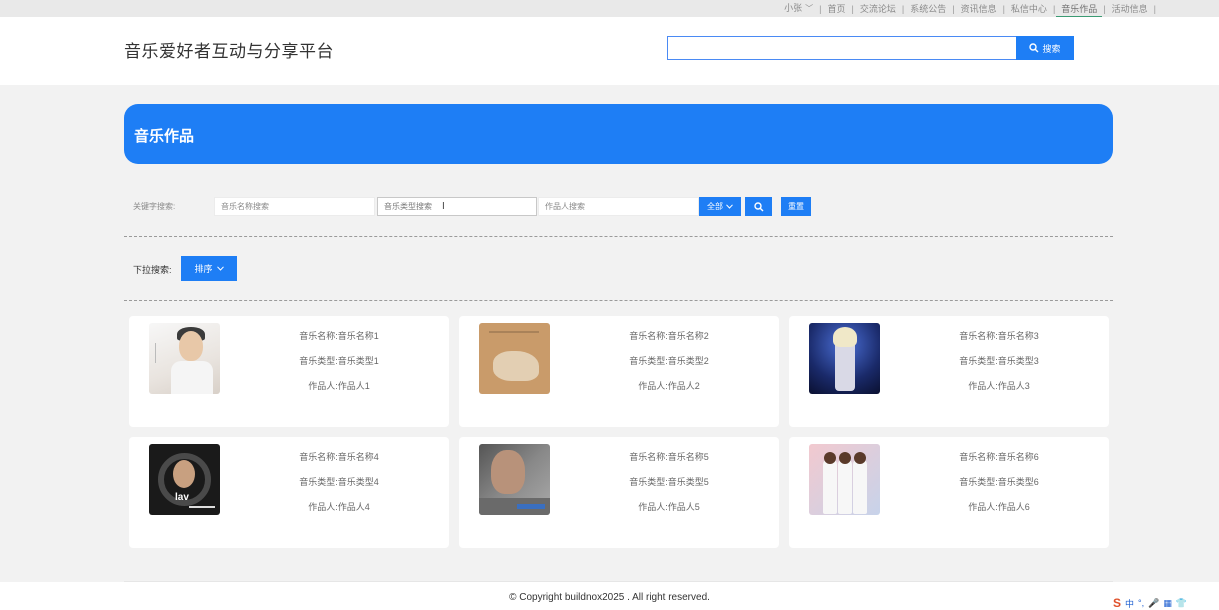  What do you see at coordinates (1117, 603) in the screenshot?
I see `sogou-ime-icon: S` at bounding box center [1117, 603].